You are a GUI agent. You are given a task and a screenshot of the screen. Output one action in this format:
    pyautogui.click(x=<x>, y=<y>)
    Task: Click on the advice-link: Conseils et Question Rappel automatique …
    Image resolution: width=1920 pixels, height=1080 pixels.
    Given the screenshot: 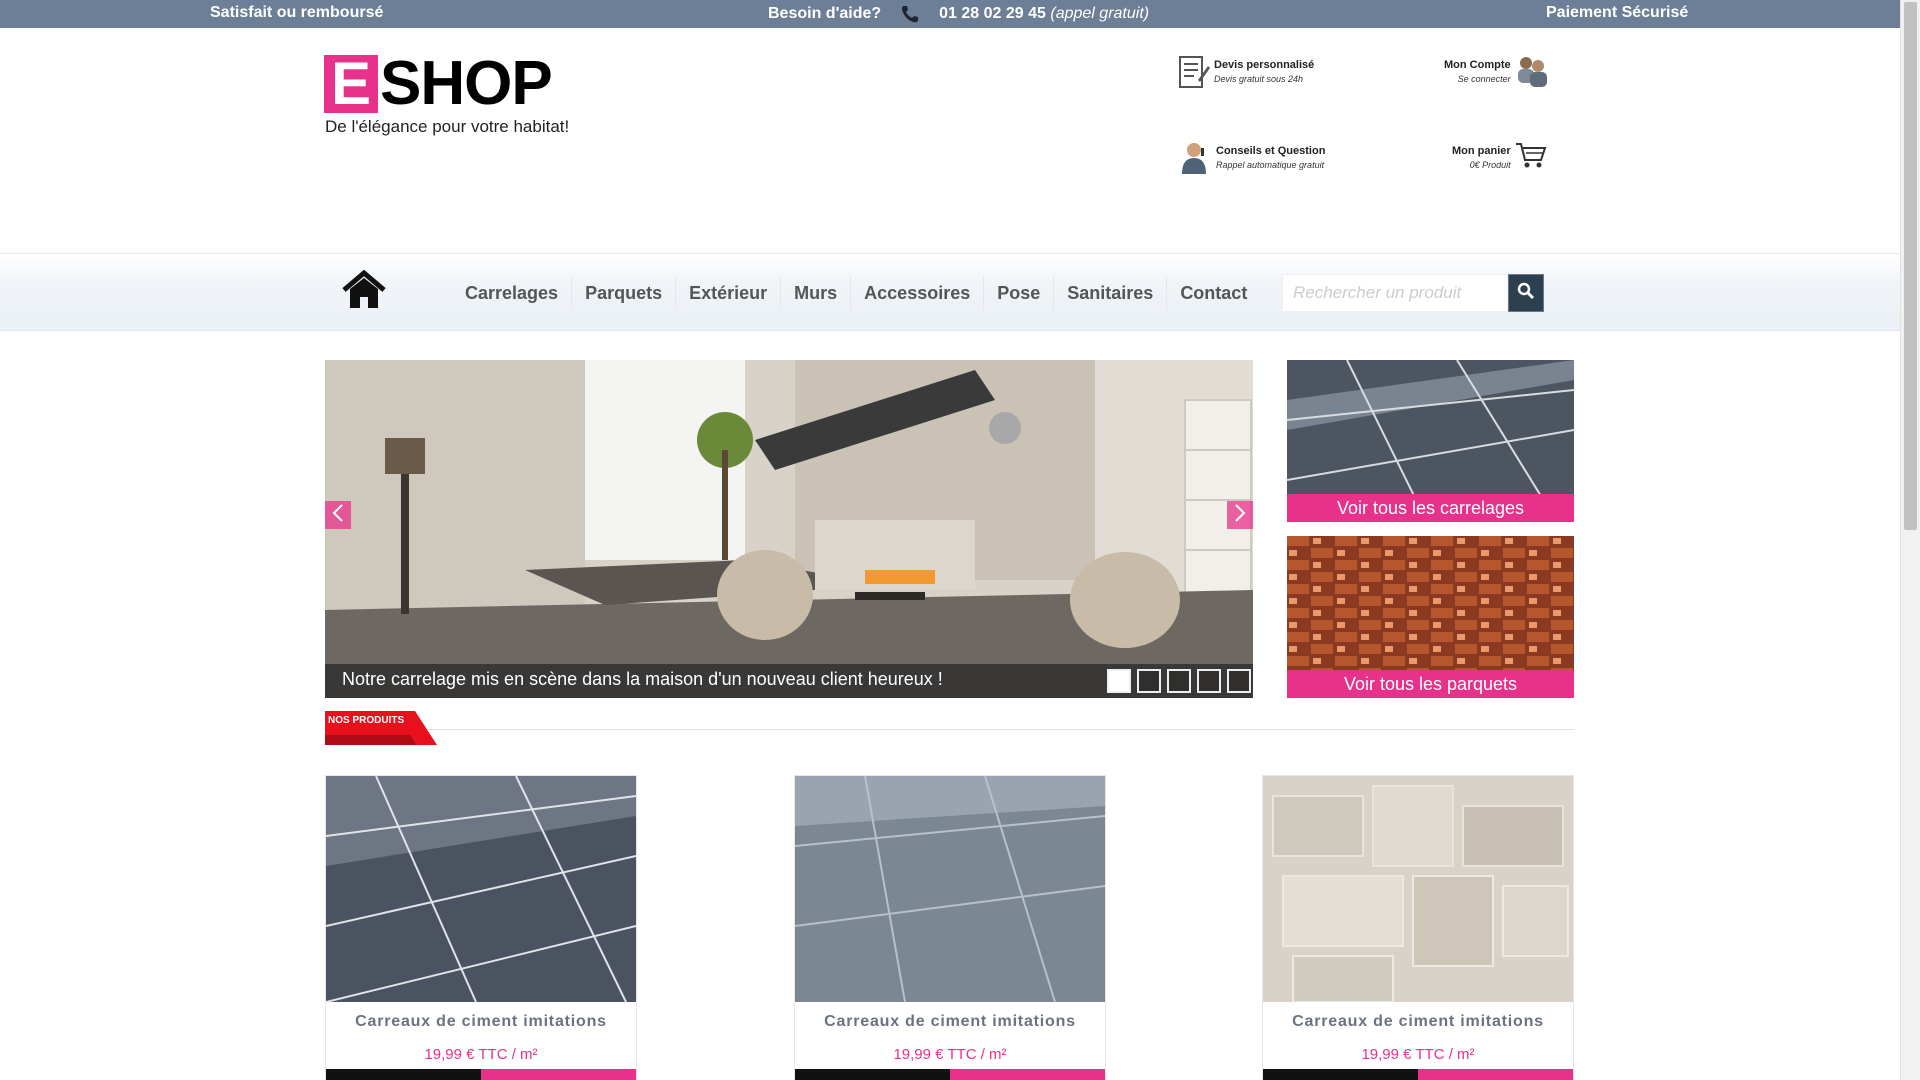 What is the action you would take?
    pyautogui.click(x=1252, y=157)
    